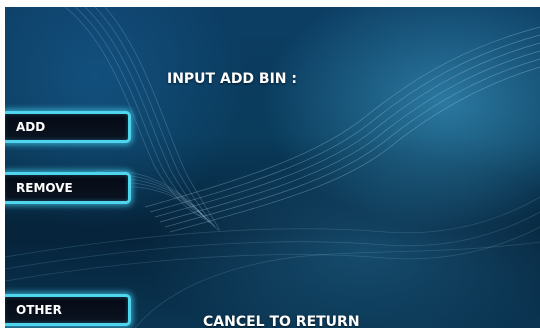 Image resolution: width=540 pixels, height=328 pixels. Describe the element at coordinates (44, 188) in the screenshot. I see `remove-button-label: REMOVE` at that location.